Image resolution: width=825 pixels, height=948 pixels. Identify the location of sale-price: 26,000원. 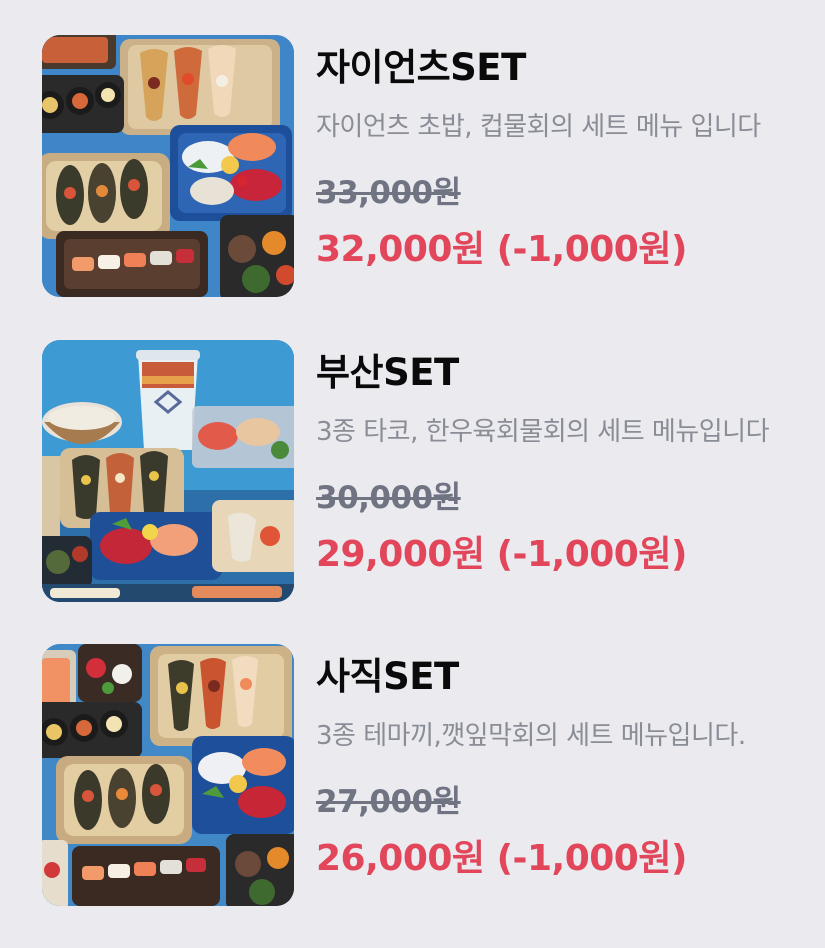
(400, 858).